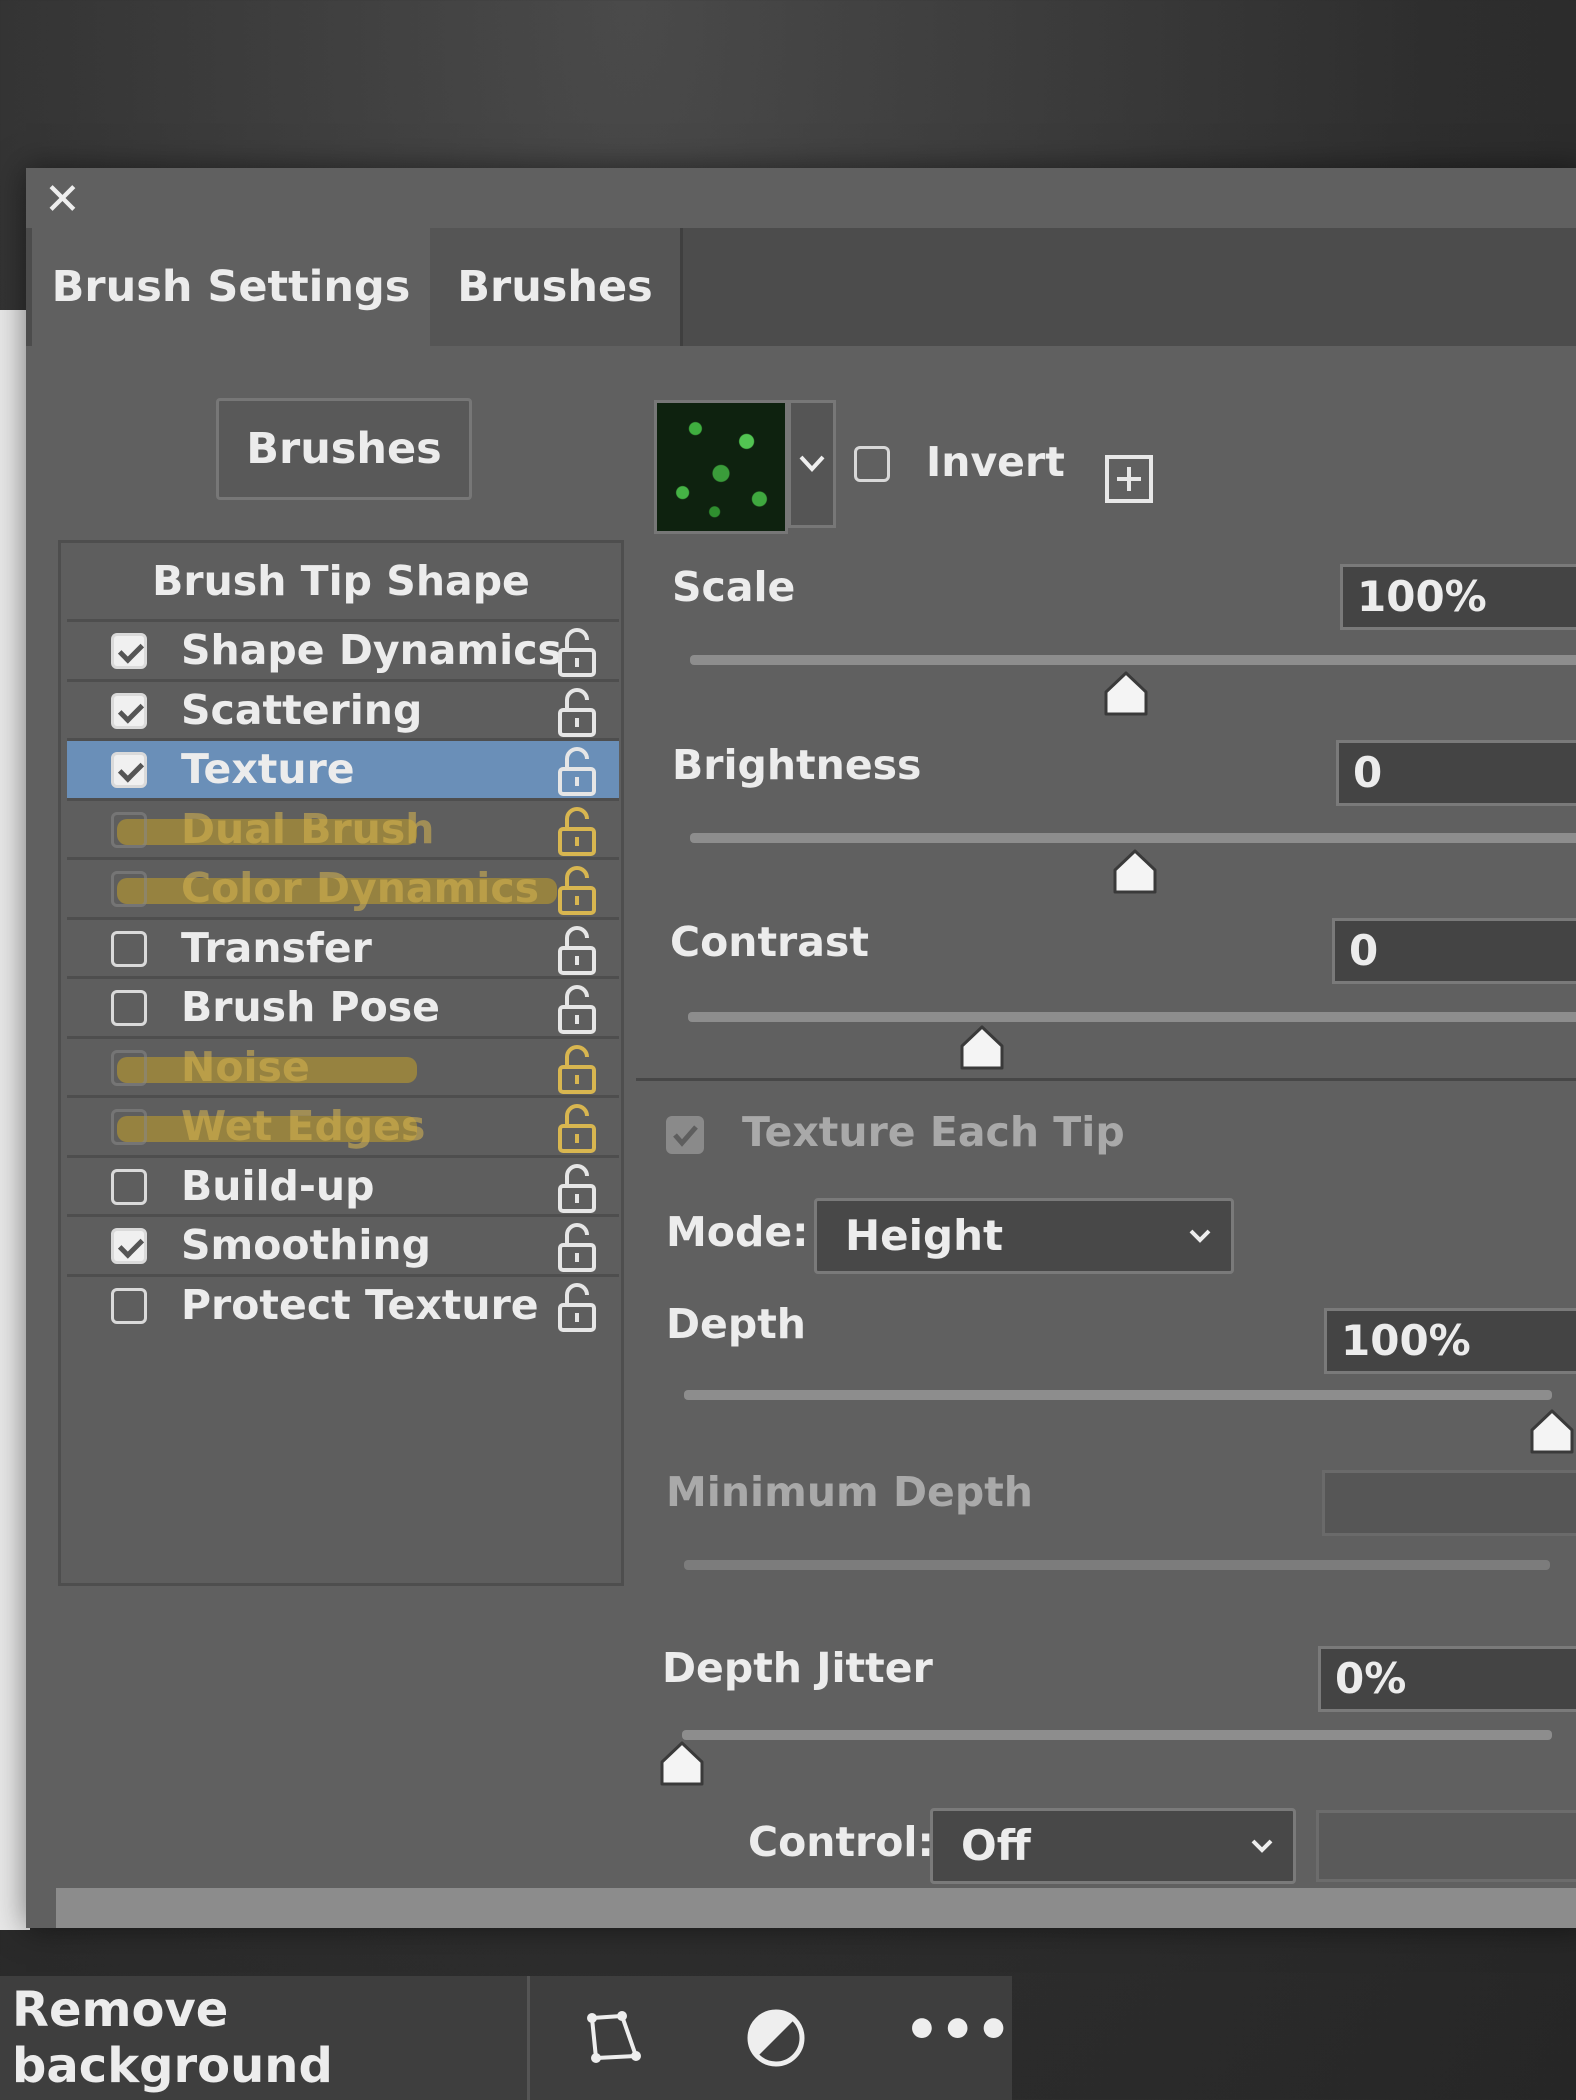  I want to click on mode-value: Height, so click(924, 1235).